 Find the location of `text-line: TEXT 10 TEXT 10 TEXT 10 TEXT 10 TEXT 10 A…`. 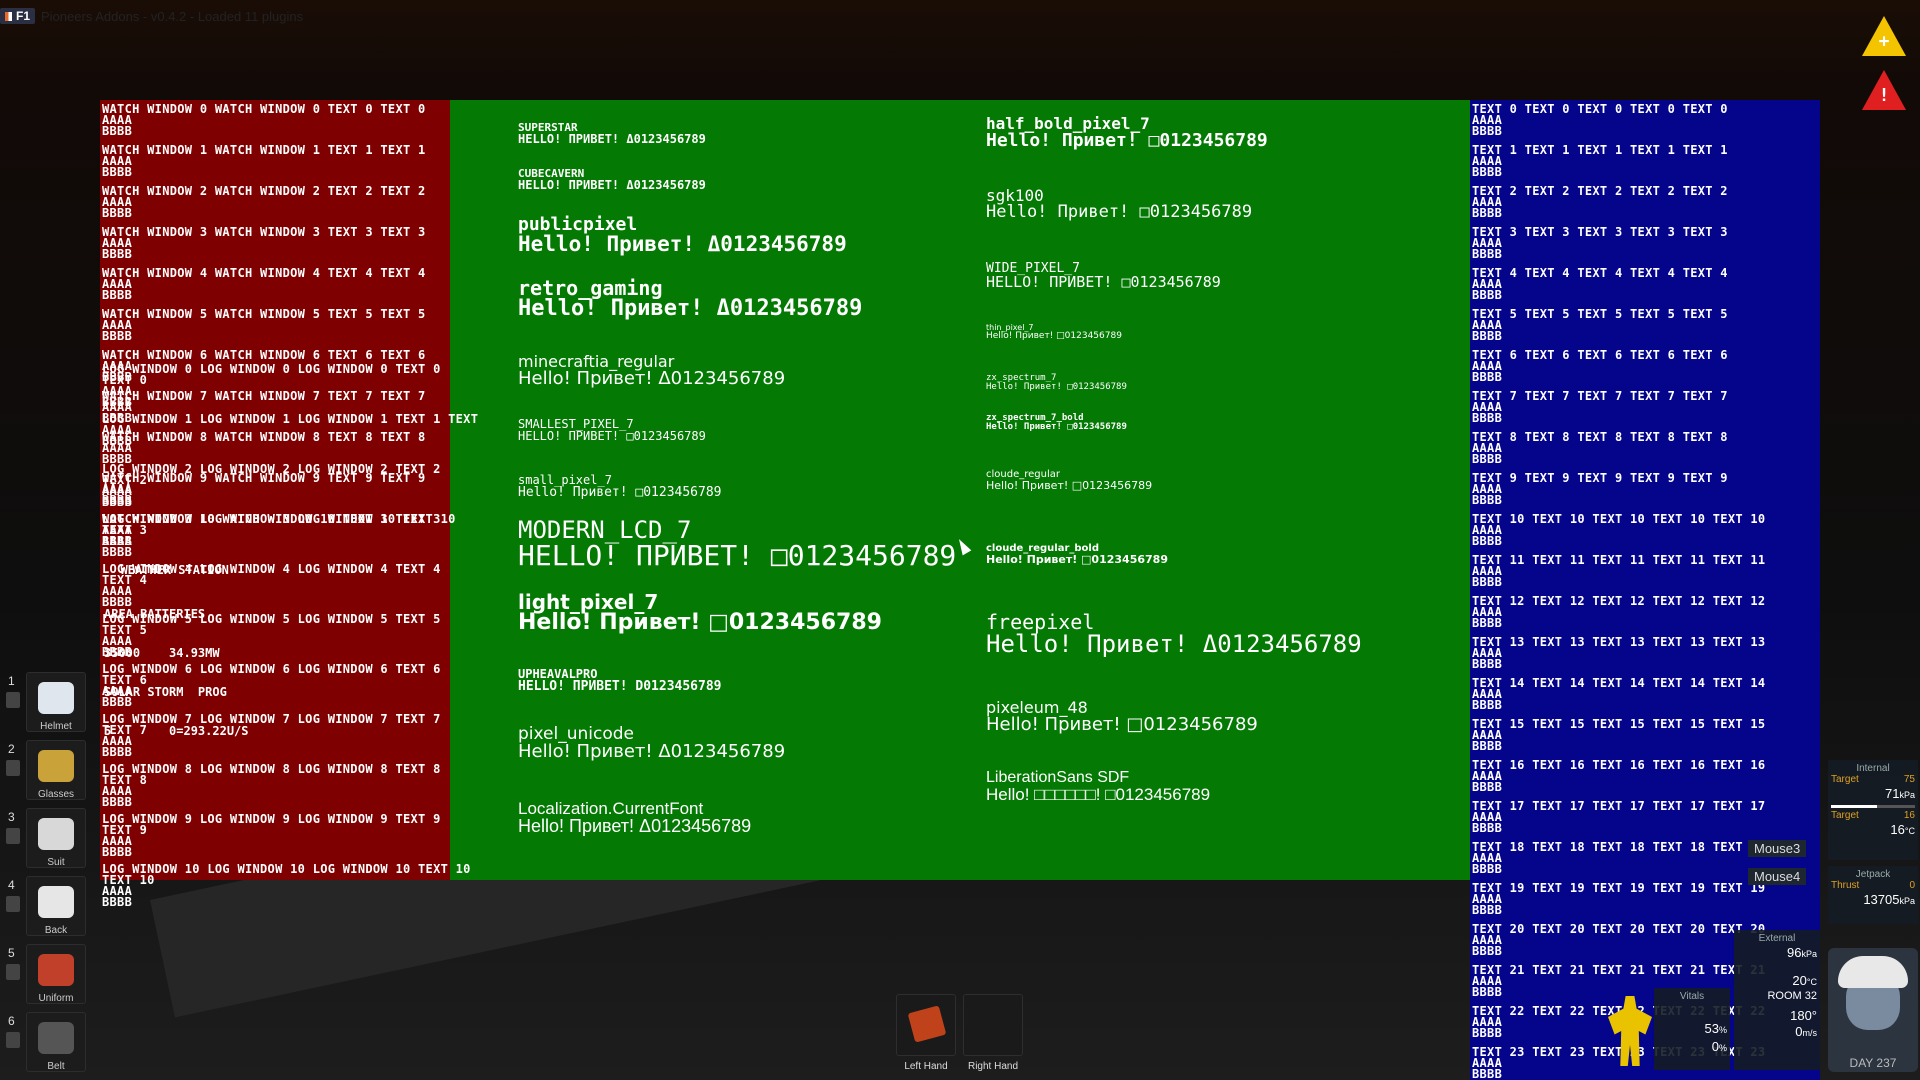

text-line: TEXT 10 TEXT 10 TEXT 10 TEXT 10 TEXT 10 A… is located at coordinates (1644, 530).